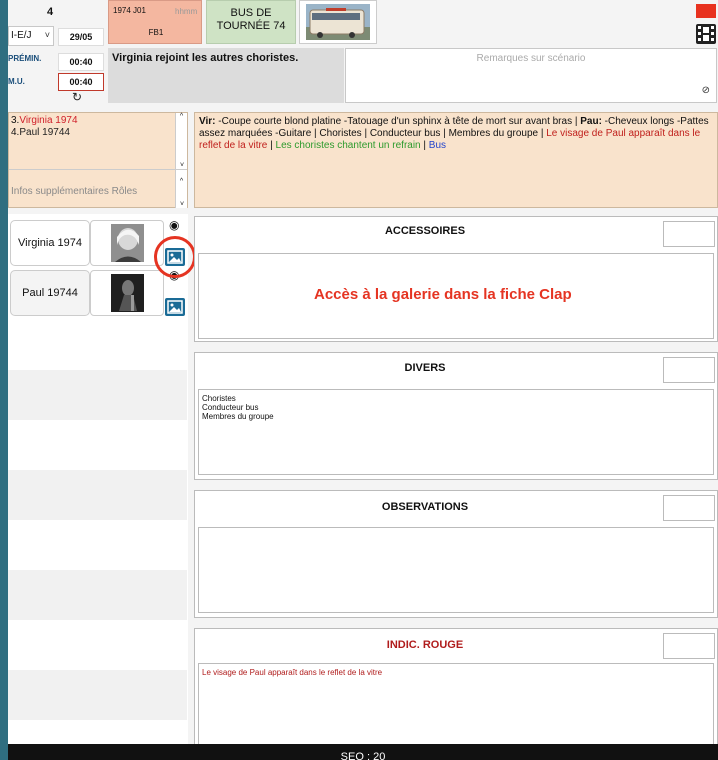 The image size is (718, 760). What do you see at coordinates (16, 81) in the screenshot?
I see `mu-label: M.U.` at bounding box center [16, 81].